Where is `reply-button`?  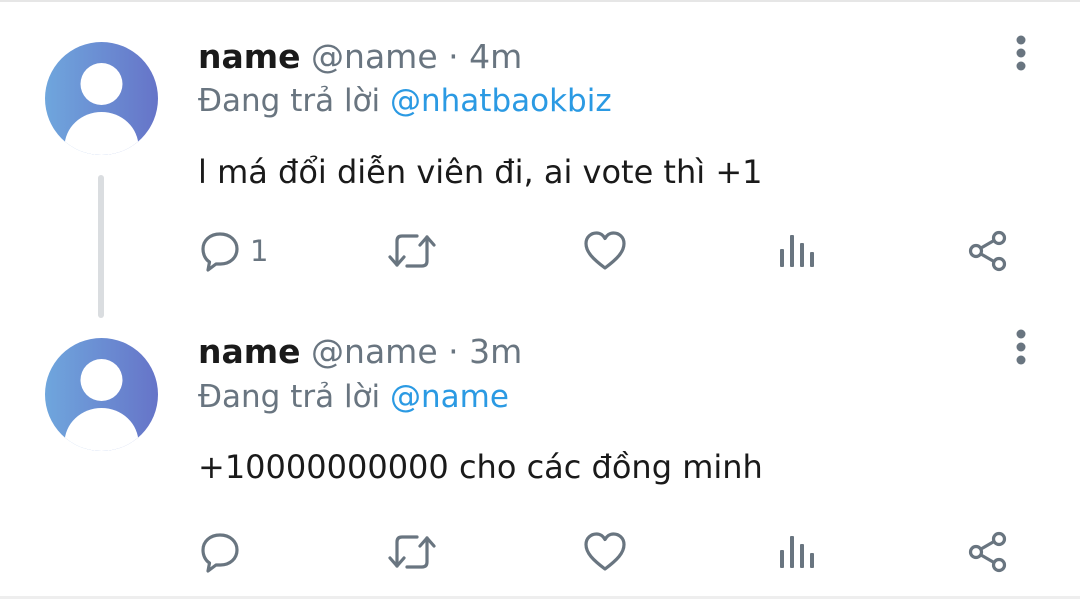
reply-button is located at coordinates (225, 552).